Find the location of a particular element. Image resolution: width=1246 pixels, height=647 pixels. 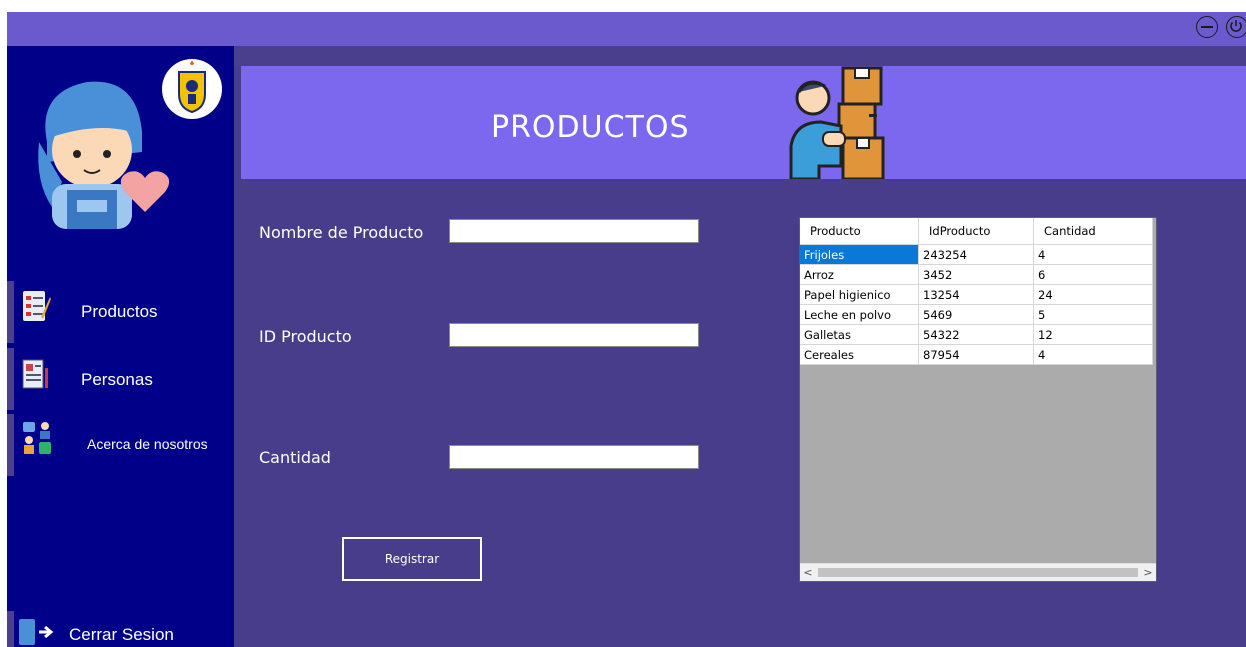

scroll-thumb is located at coordinates (978, 572).